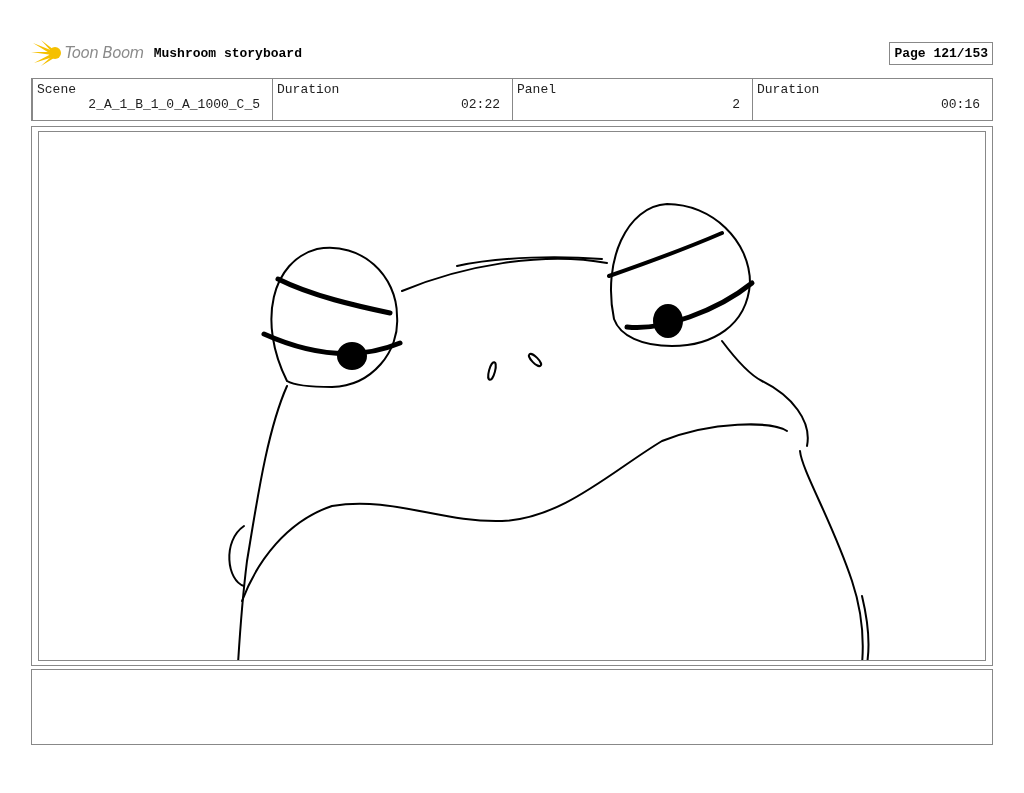 The width and height of the screenshot is (1024, 793). Describe the element at coordinates (735, 104) in the screenshot. I see `field-value: 2` at that location.